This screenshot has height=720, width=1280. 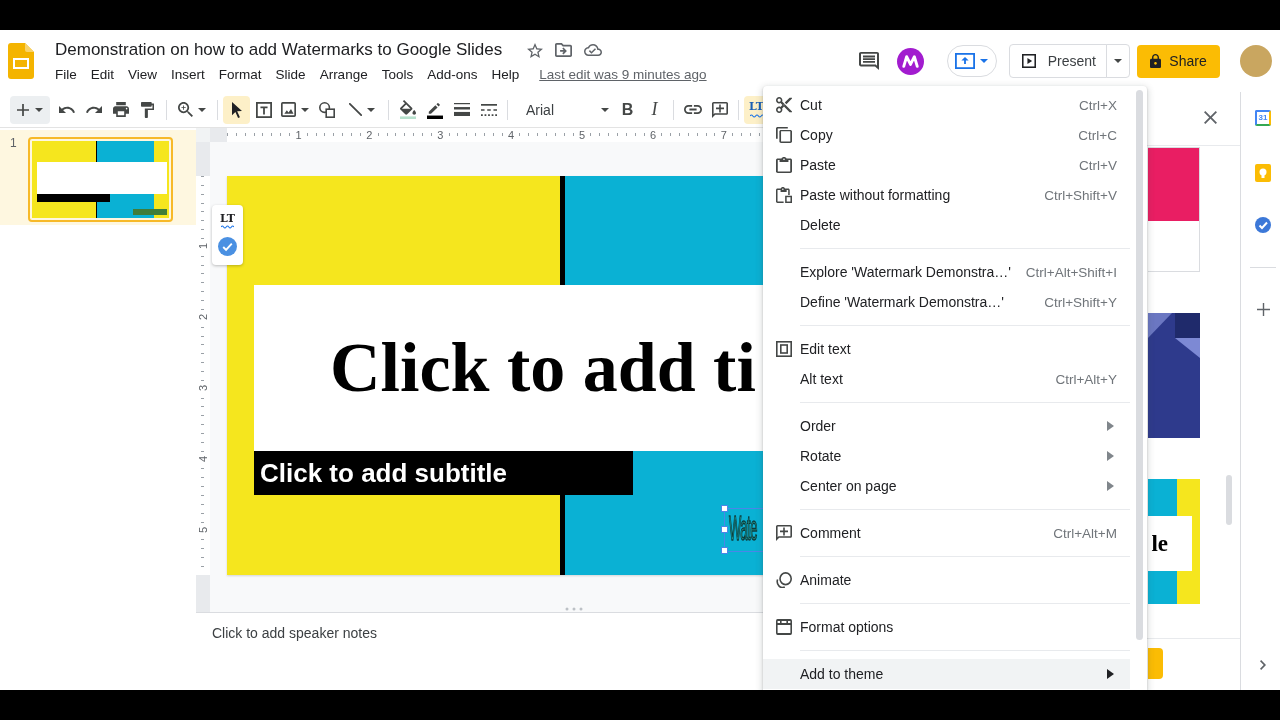 What do you see at coordinates (143, 74) in the screenshot?
I see `menubar-item: View` at bounding box center [143, 74].